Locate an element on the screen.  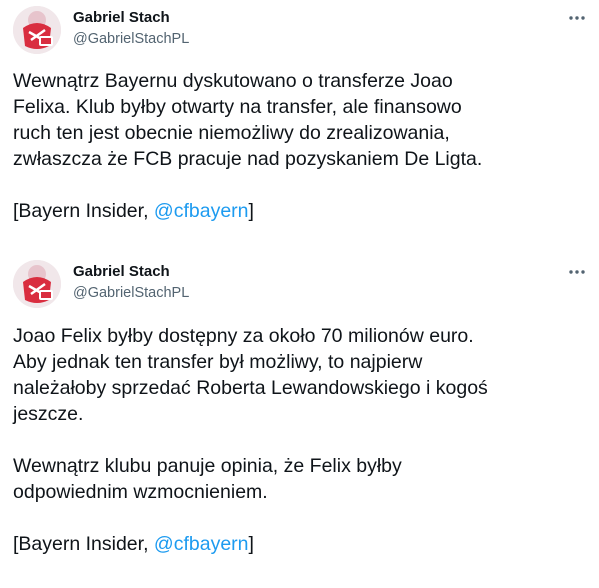
tweet-line: jeszcze. is located at coordinates (48, 414).